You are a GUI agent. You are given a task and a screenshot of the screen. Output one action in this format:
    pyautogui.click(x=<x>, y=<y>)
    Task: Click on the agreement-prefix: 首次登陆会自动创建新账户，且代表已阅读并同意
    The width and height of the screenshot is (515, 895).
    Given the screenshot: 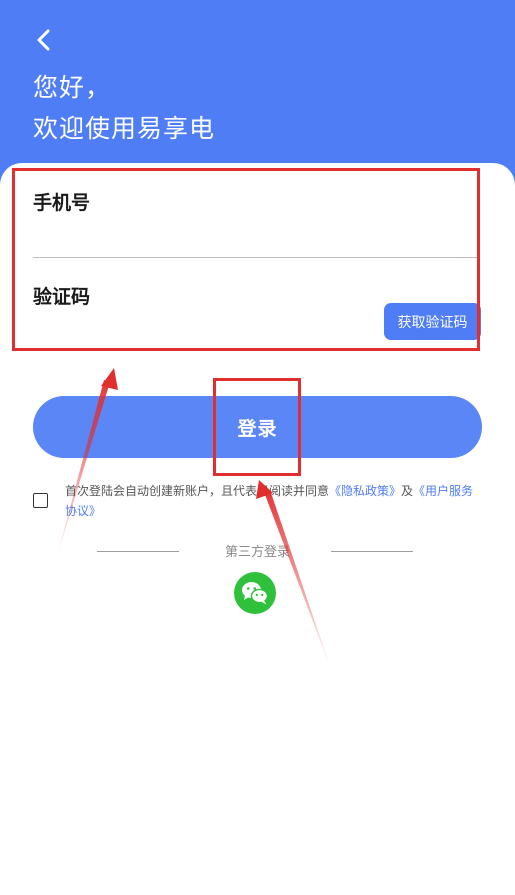 What is the action you would take?
    pyautogui.click(x=197, y=491)
    